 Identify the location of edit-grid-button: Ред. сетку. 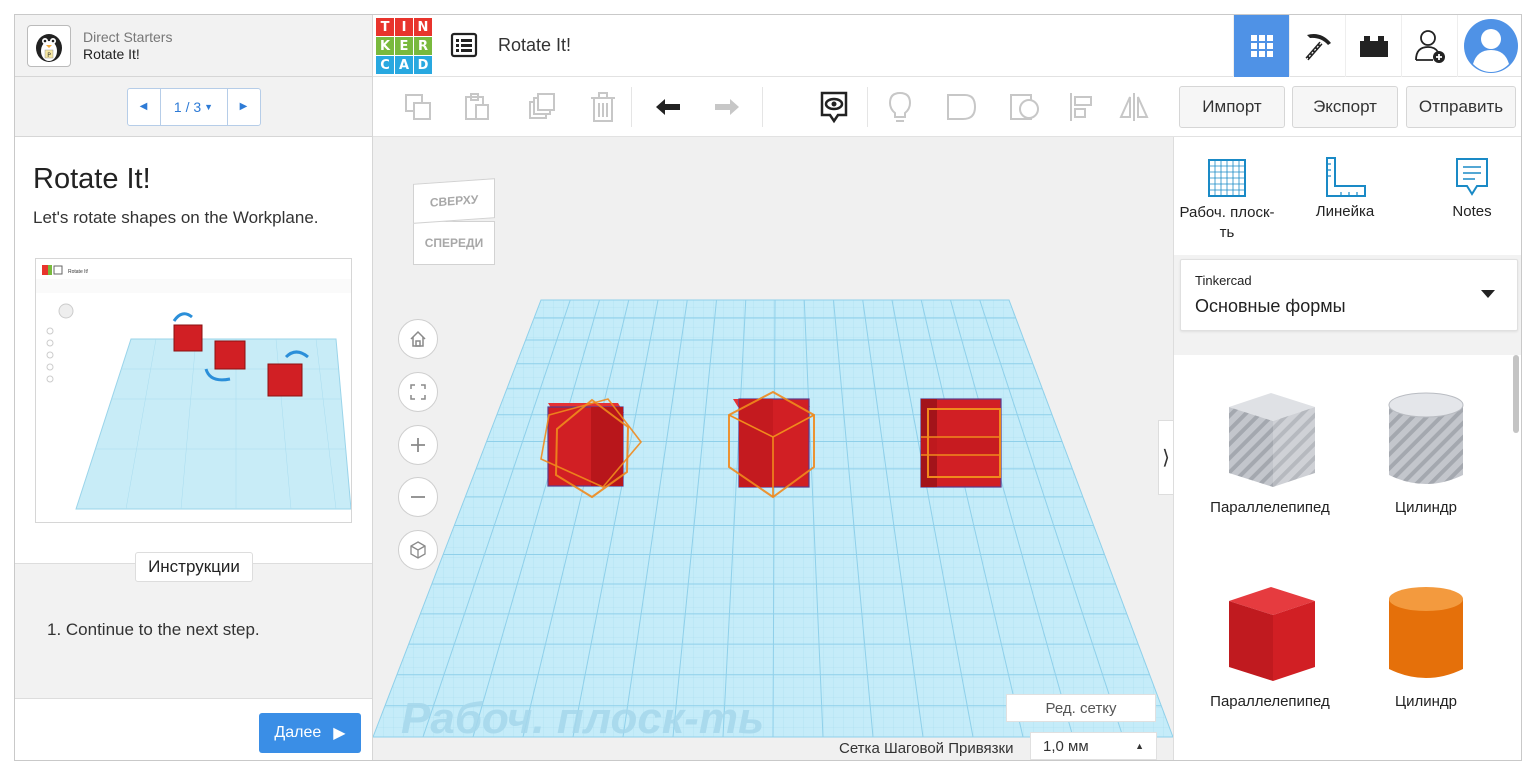
(1081, 708).